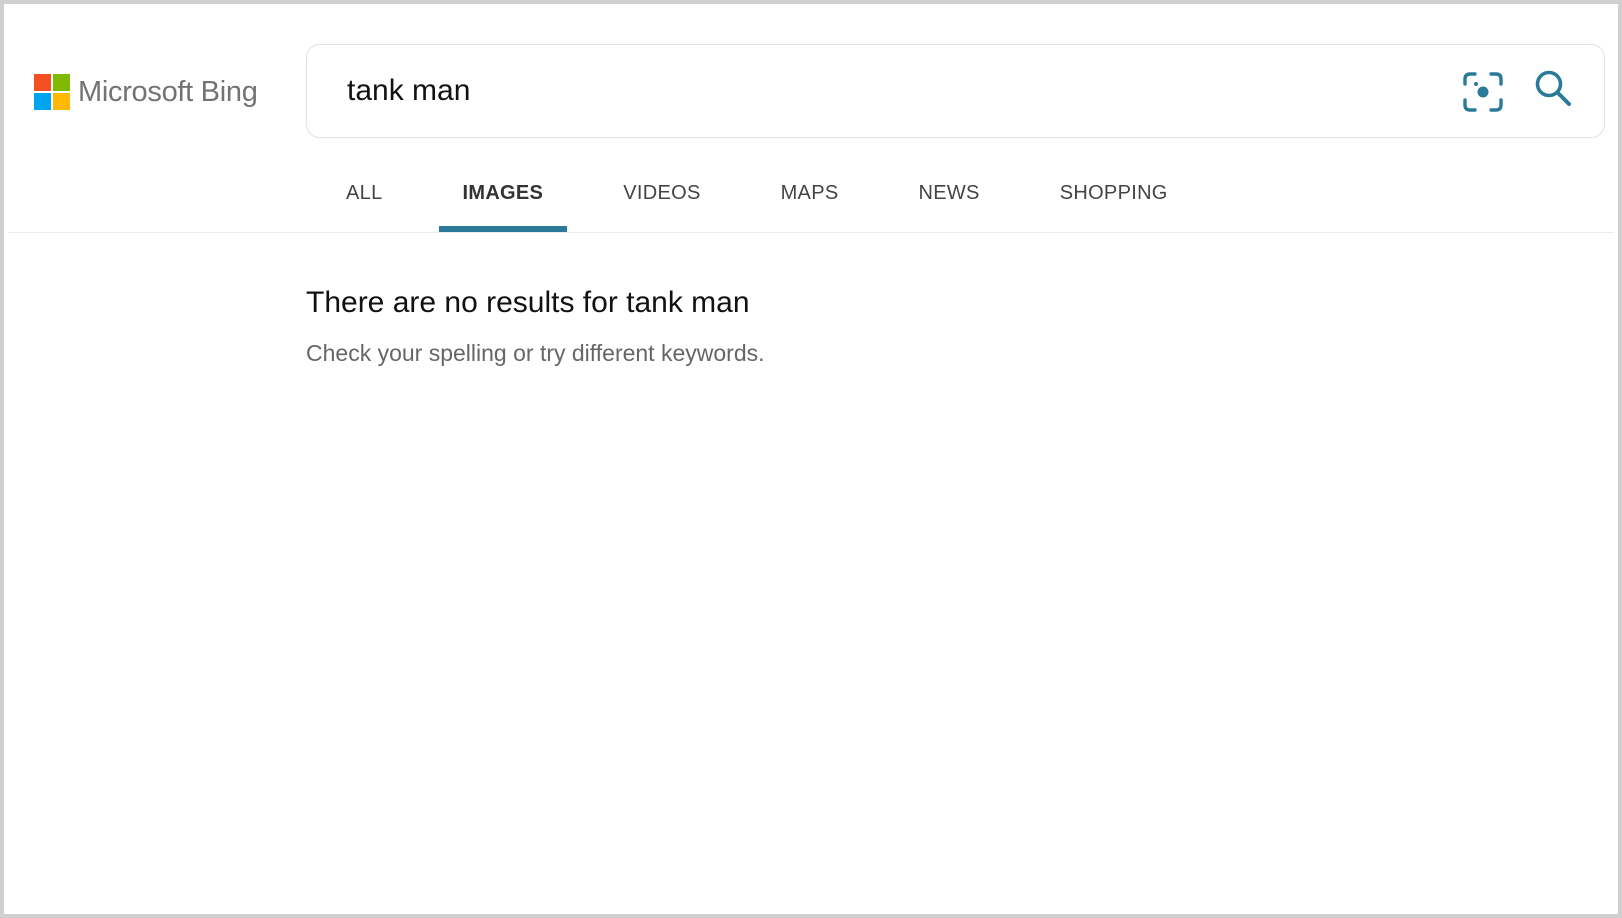 Image resolution: width=1622 pixels, height=918 pixels. Describe the element at coordinates (1114, 193) in the screenshot. I see `tab-shopping: SHOPPING` at that location.